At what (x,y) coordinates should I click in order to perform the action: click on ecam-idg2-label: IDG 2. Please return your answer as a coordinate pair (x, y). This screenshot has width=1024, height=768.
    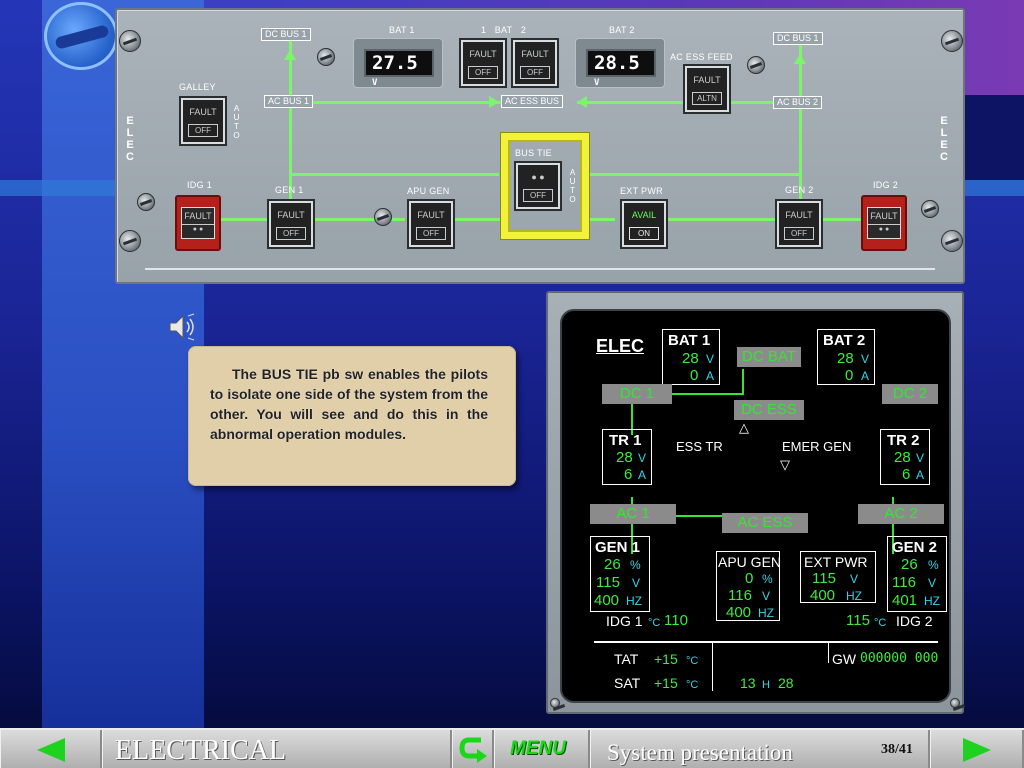
    Looking at the image, I should click on (914, 621).